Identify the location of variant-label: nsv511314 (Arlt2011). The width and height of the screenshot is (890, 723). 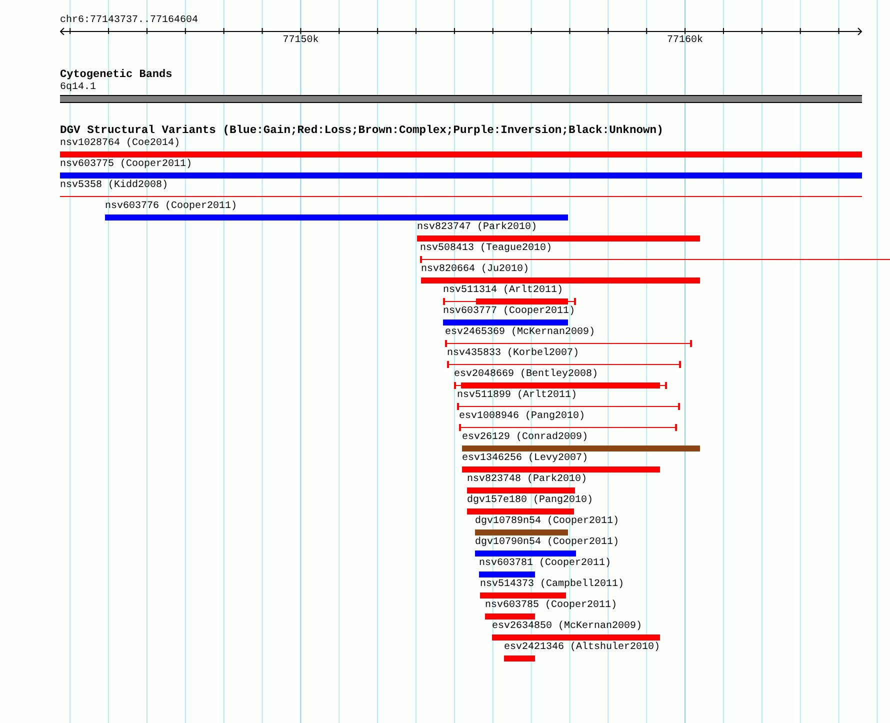
(503, 291).